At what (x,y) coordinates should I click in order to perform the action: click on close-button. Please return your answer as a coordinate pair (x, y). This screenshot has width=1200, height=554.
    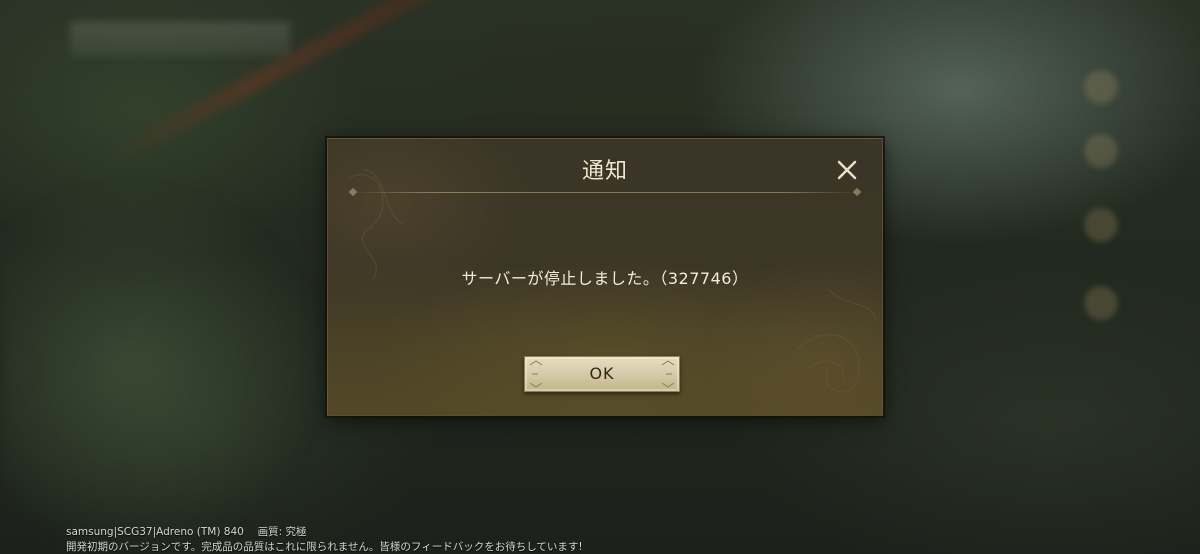
    Looking at the image, I should click on (847, 170).